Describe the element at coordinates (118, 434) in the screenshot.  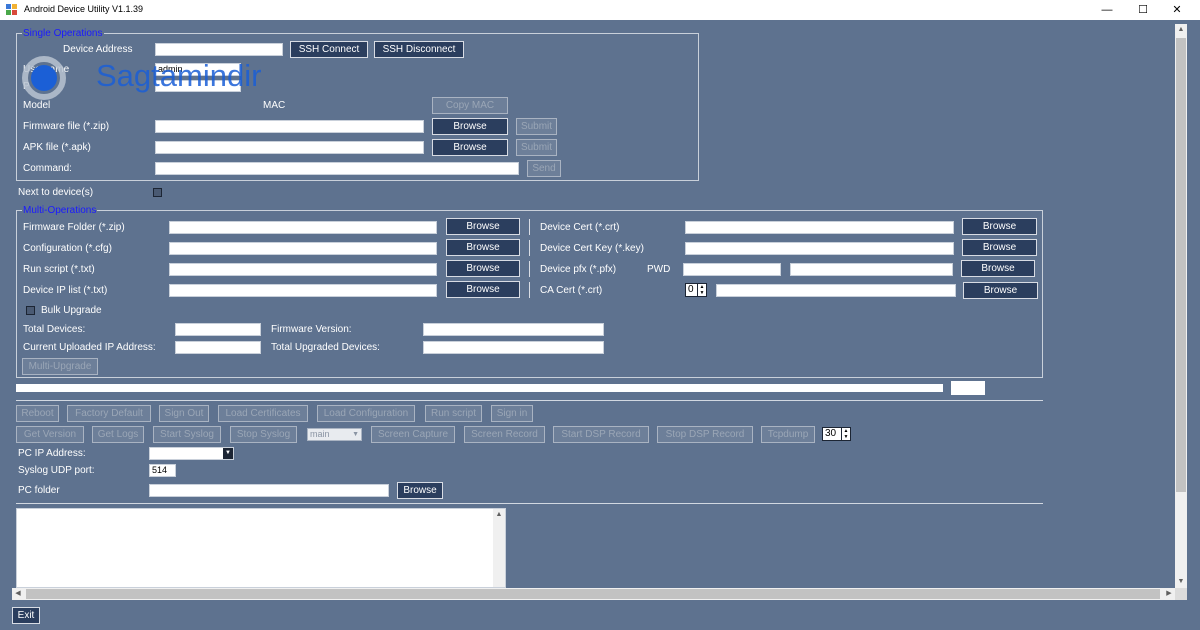
I see `get-logs-button: Get Logs` at that location.